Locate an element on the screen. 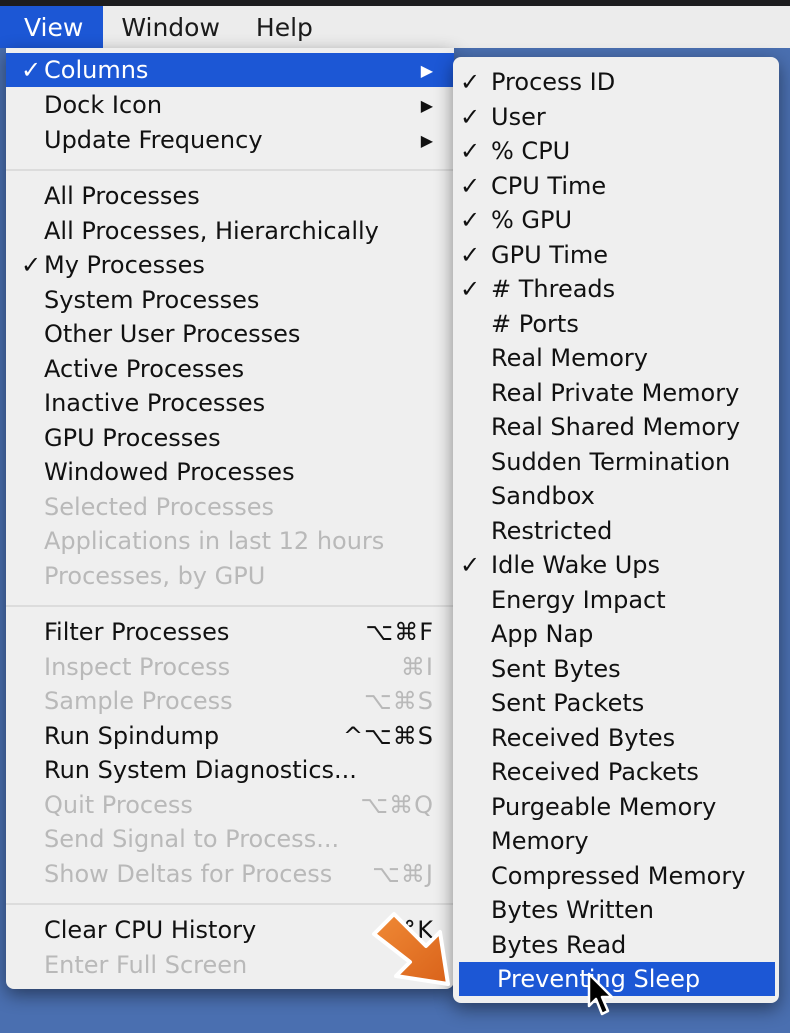 This screenshot has width=790, height=1033. menu-item-all-processes-hierarchically: All Processes, Hierarchically is located at coordinates (230, 231).